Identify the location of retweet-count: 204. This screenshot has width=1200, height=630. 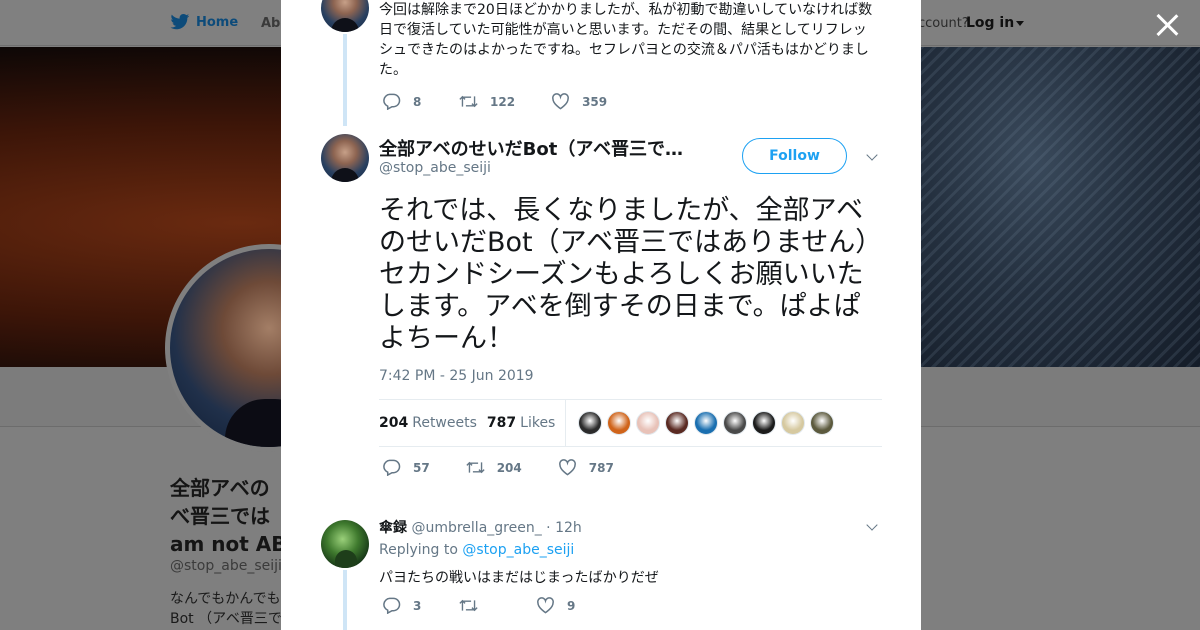
(509, 467).